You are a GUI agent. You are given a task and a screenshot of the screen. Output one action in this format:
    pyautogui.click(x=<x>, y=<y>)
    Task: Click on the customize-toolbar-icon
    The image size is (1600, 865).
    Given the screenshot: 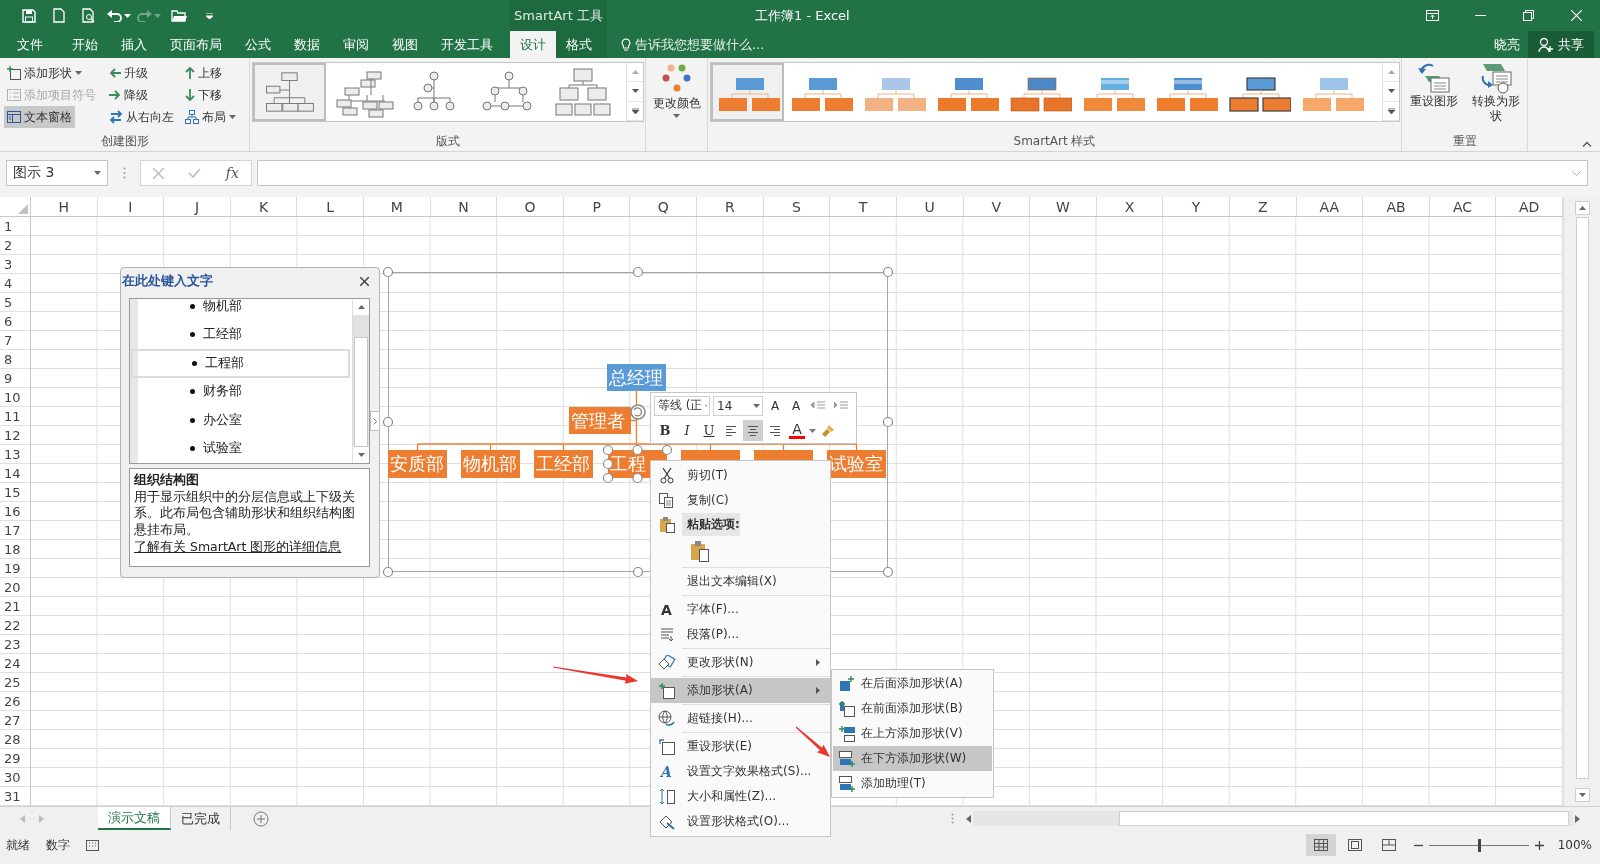 What is the action you would take?
    pyautogui.click(x=209, y=15)
    